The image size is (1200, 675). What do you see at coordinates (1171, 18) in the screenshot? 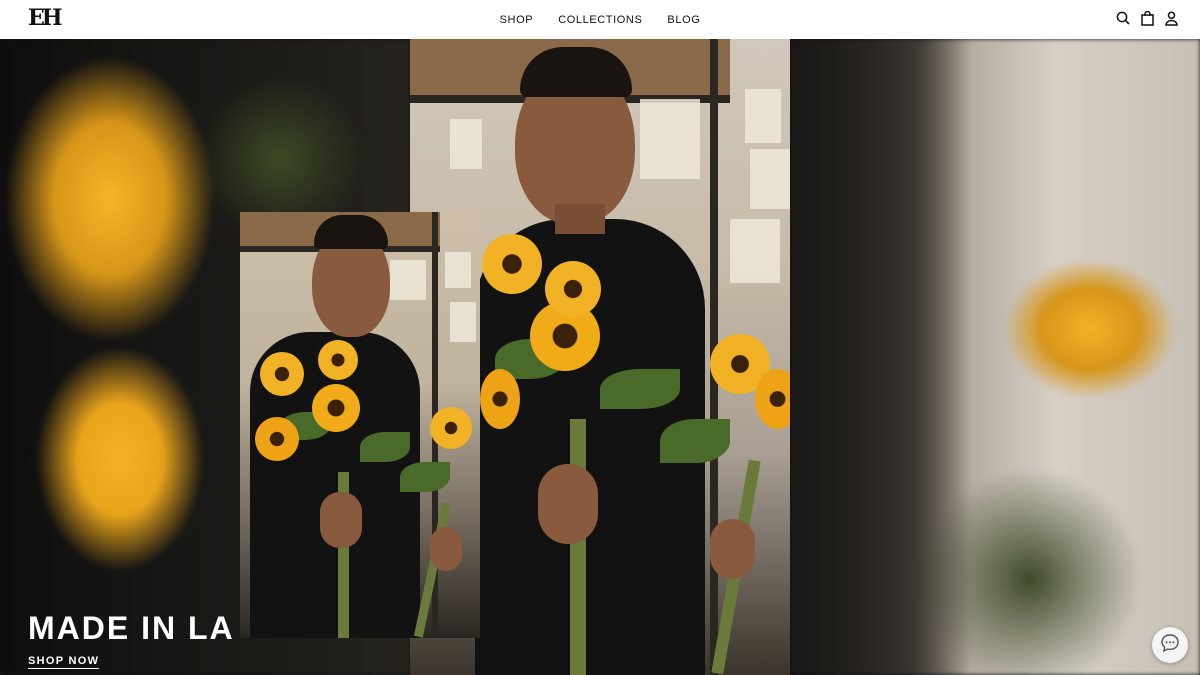
I see `account-icon` at bounding box center [1171, 18].